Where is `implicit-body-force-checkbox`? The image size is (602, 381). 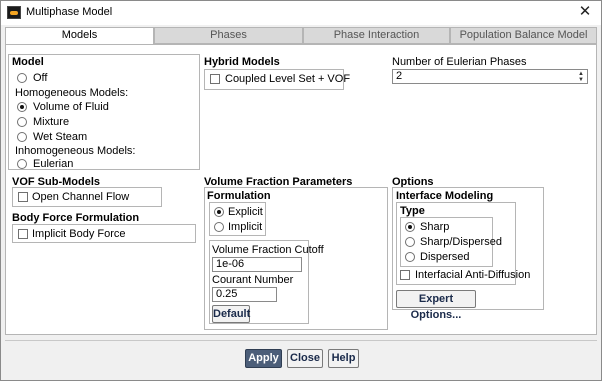
implicit-body-force-checkbox is located at coordinates (23, 234).